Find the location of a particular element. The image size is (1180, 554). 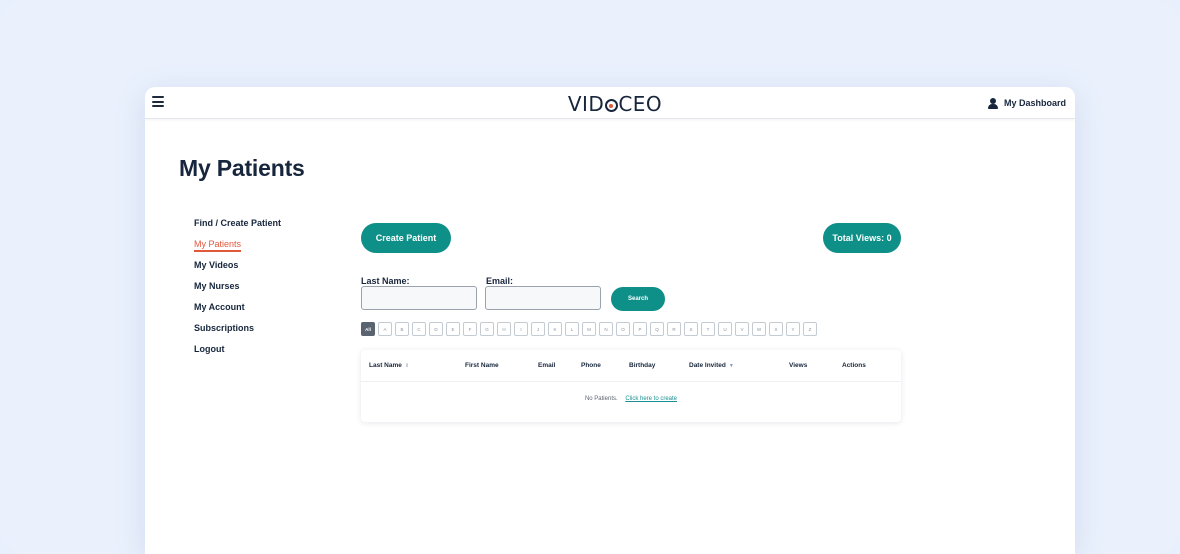

sidebar-item-subscriptions: Subscriptions is located at coordinates (237, 333).